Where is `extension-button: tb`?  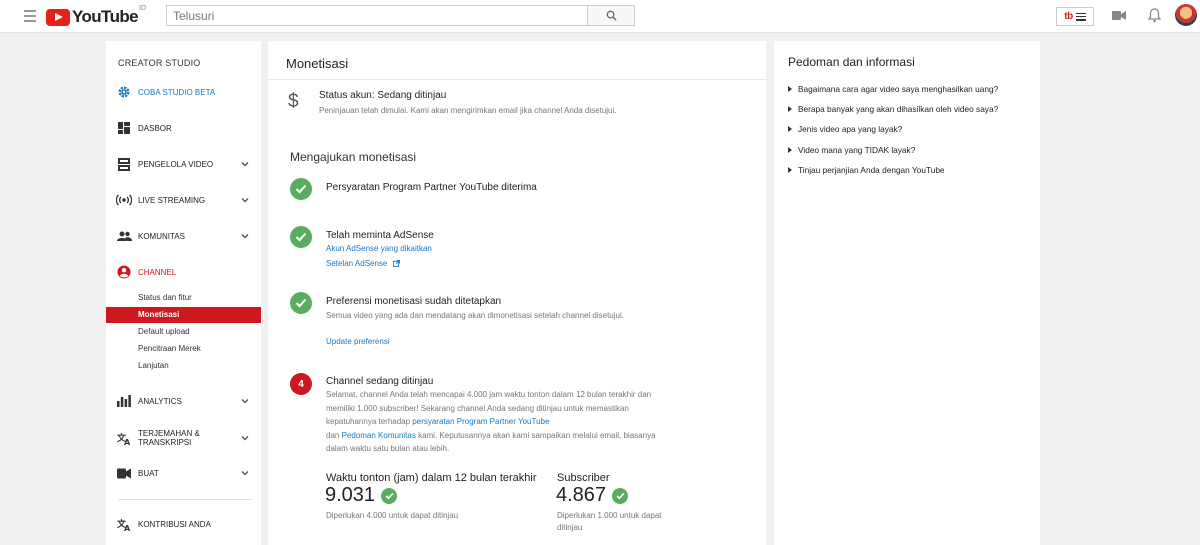 extension-button: tb is located at coordinates (1075, 16).